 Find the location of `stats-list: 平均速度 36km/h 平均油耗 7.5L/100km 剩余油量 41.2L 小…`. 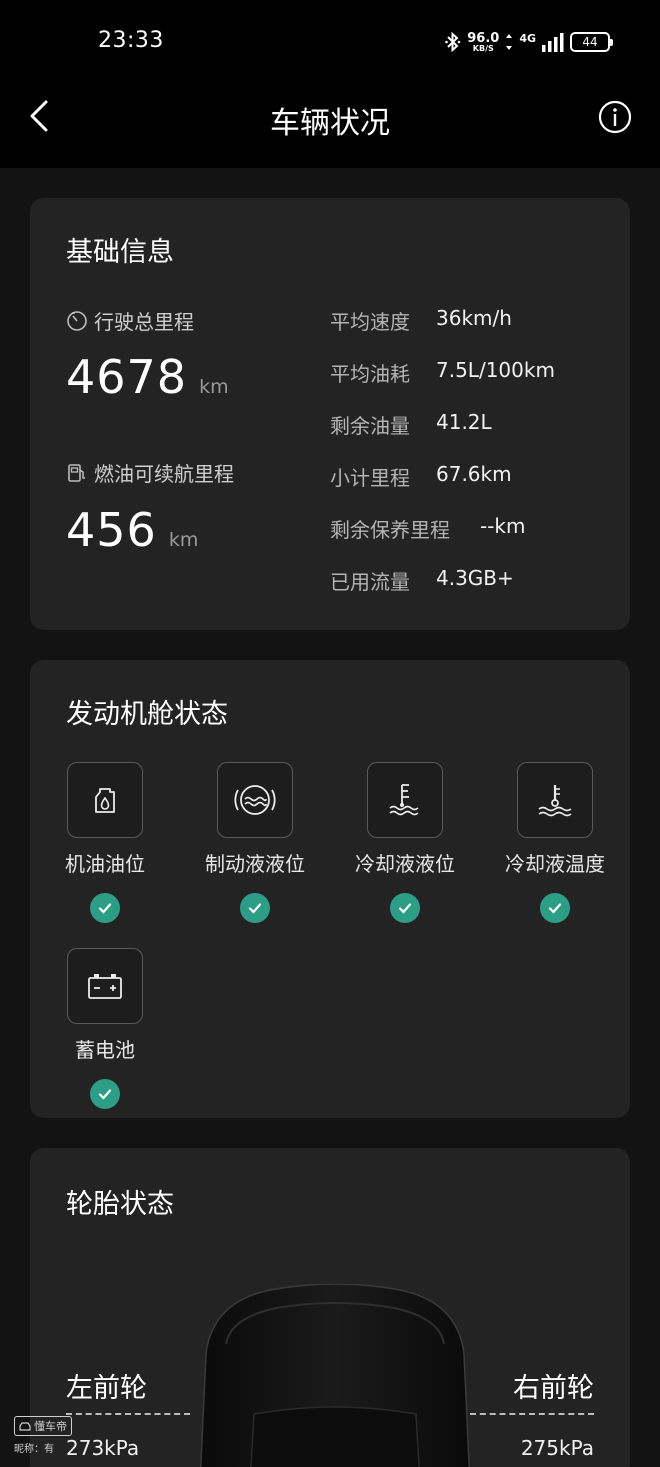

stats-list: 平均速度 36km/h 平均油耗 7.5L/100km 剩余油量 41.2L 小… is located at coordinates (442, 462).